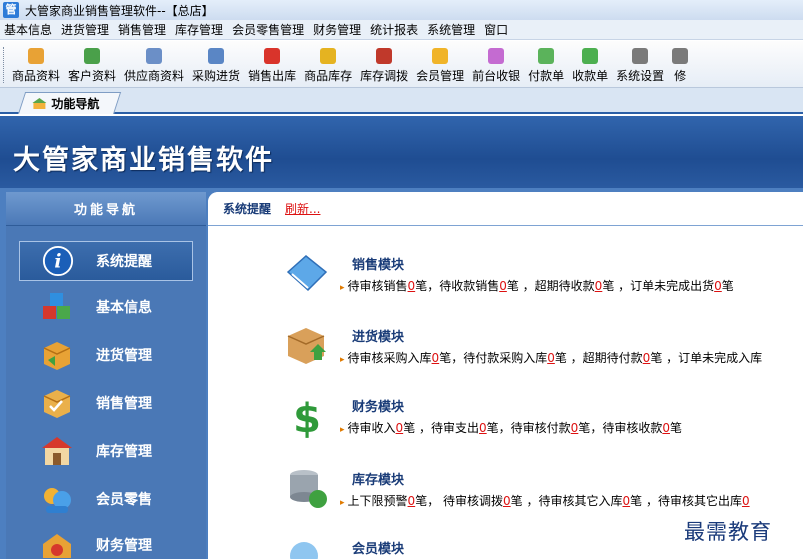 The height and width of the screenshot is (559, 803). Describe the element at coordinates (378, 478) in the screenshot. I see `module-title: 库存模块` at that location.